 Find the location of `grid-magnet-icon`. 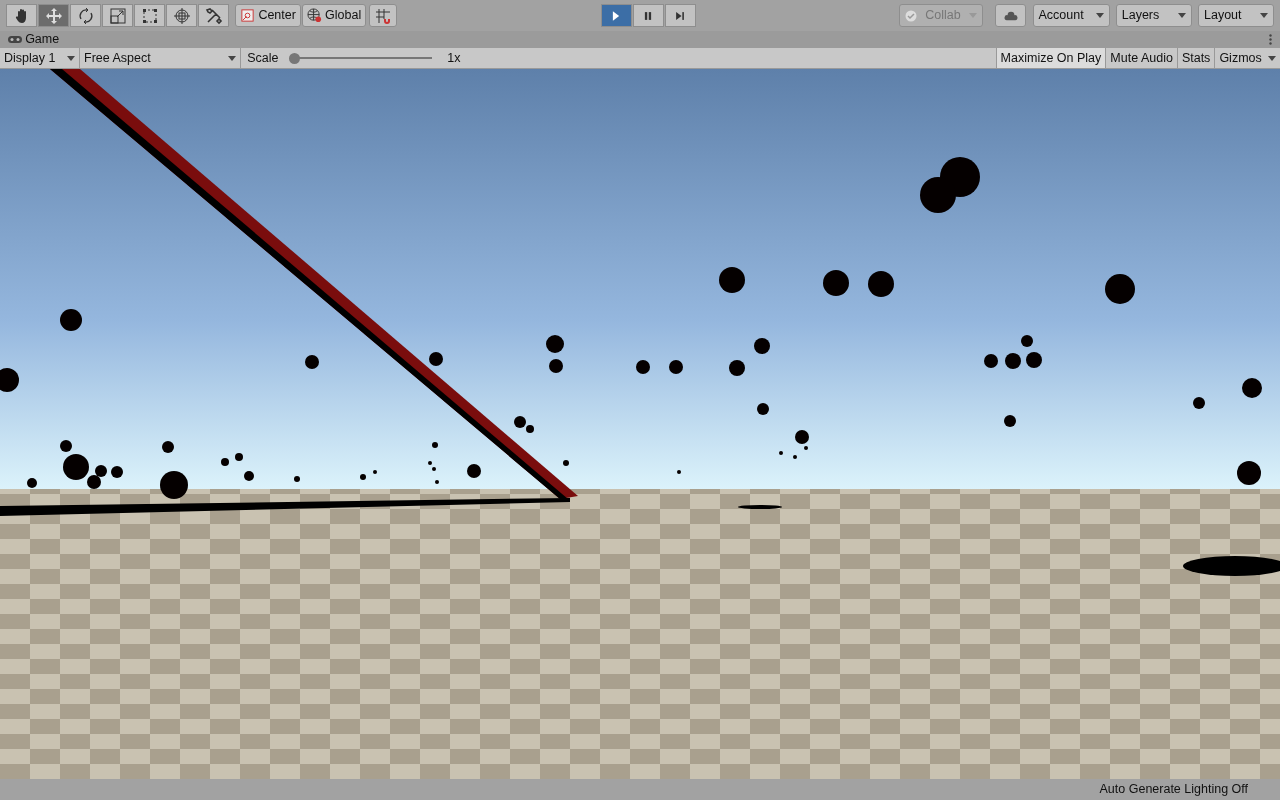

grid-magnet-icon is located at coordinates (383, 15).